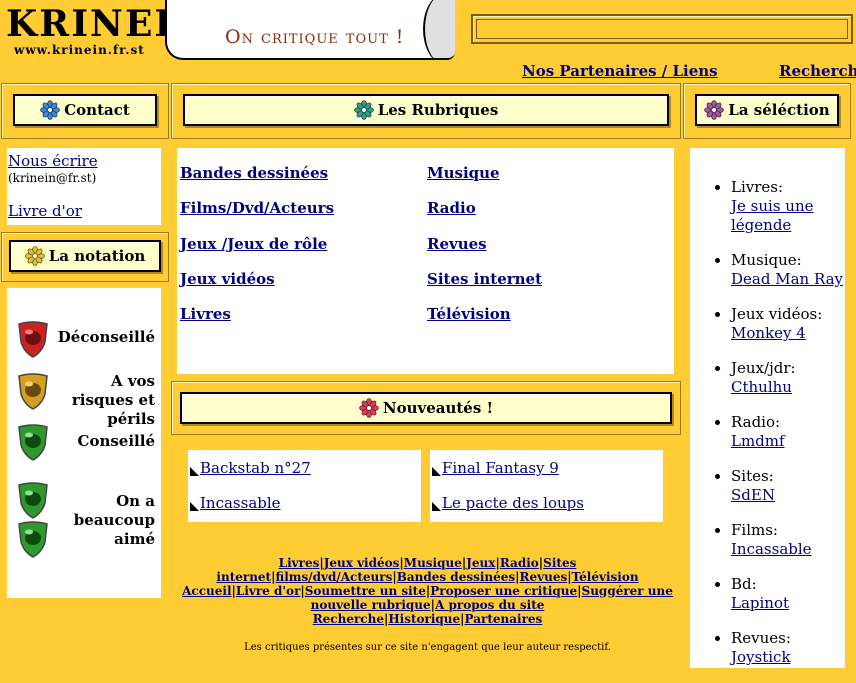 Image resolution: width=856 pixels, height=683 pixels. I want to click on rating-label: A vos risques et périls, so click(113, 400).